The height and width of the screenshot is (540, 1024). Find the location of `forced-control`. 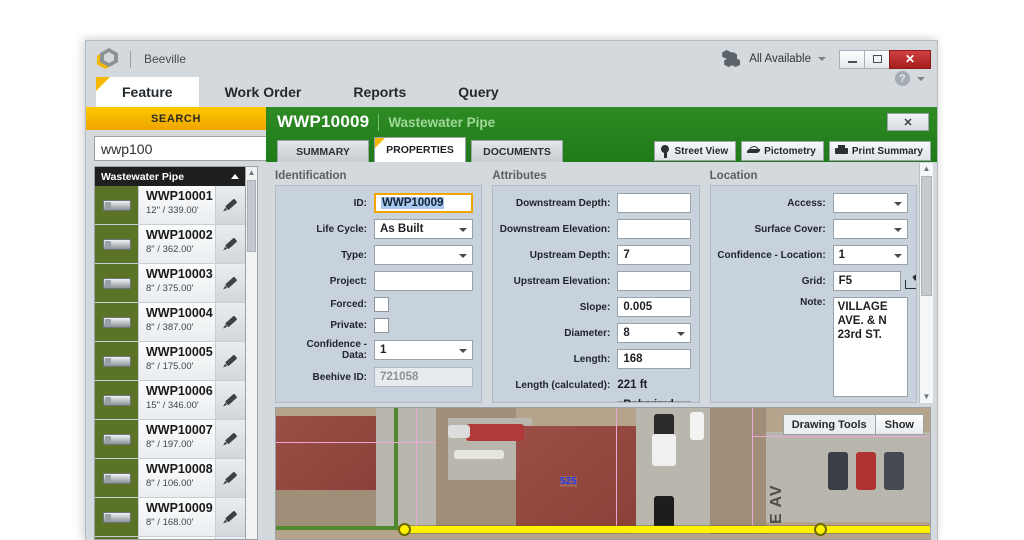

forced-control is located at coordinates (423, 304).